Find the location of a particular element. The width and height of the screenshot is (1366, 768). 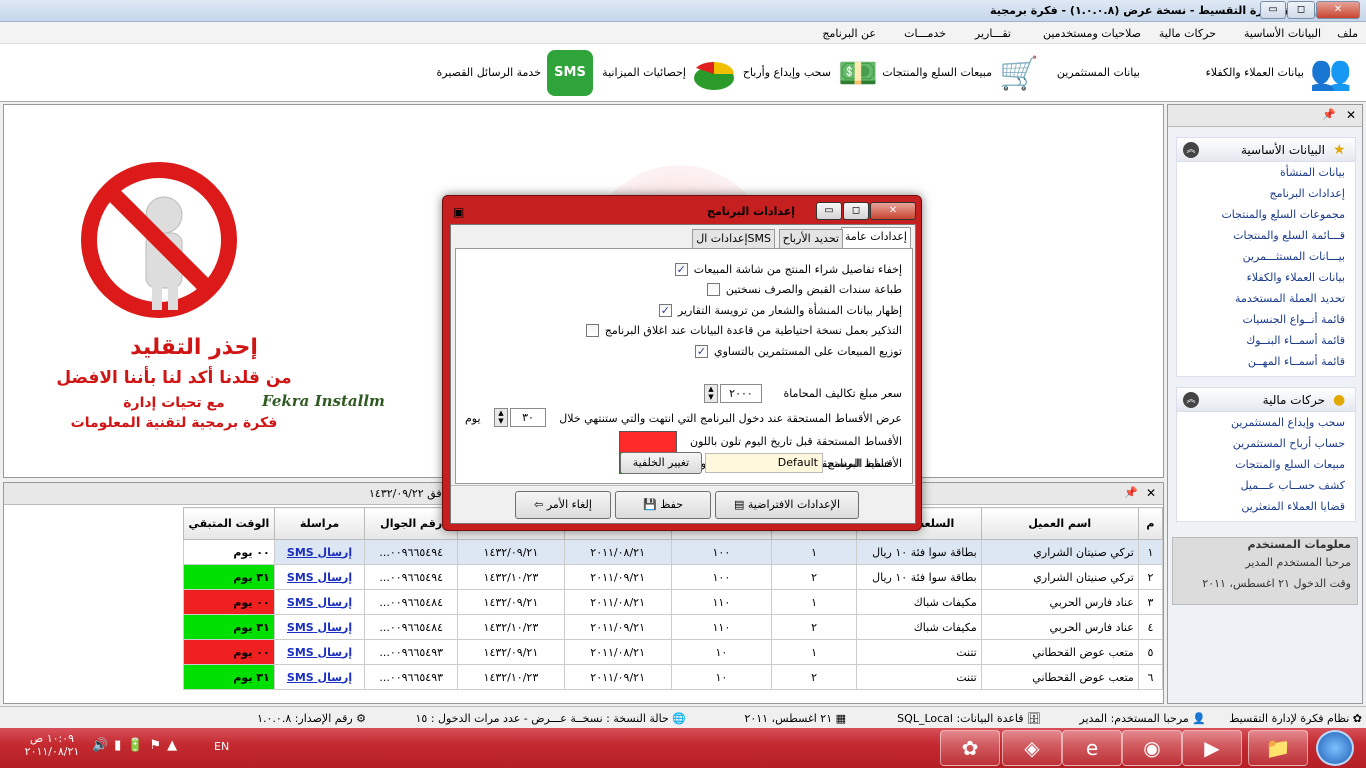

tab-sms-settings: إعدادات الSMS is located at coordinates (733, 239).